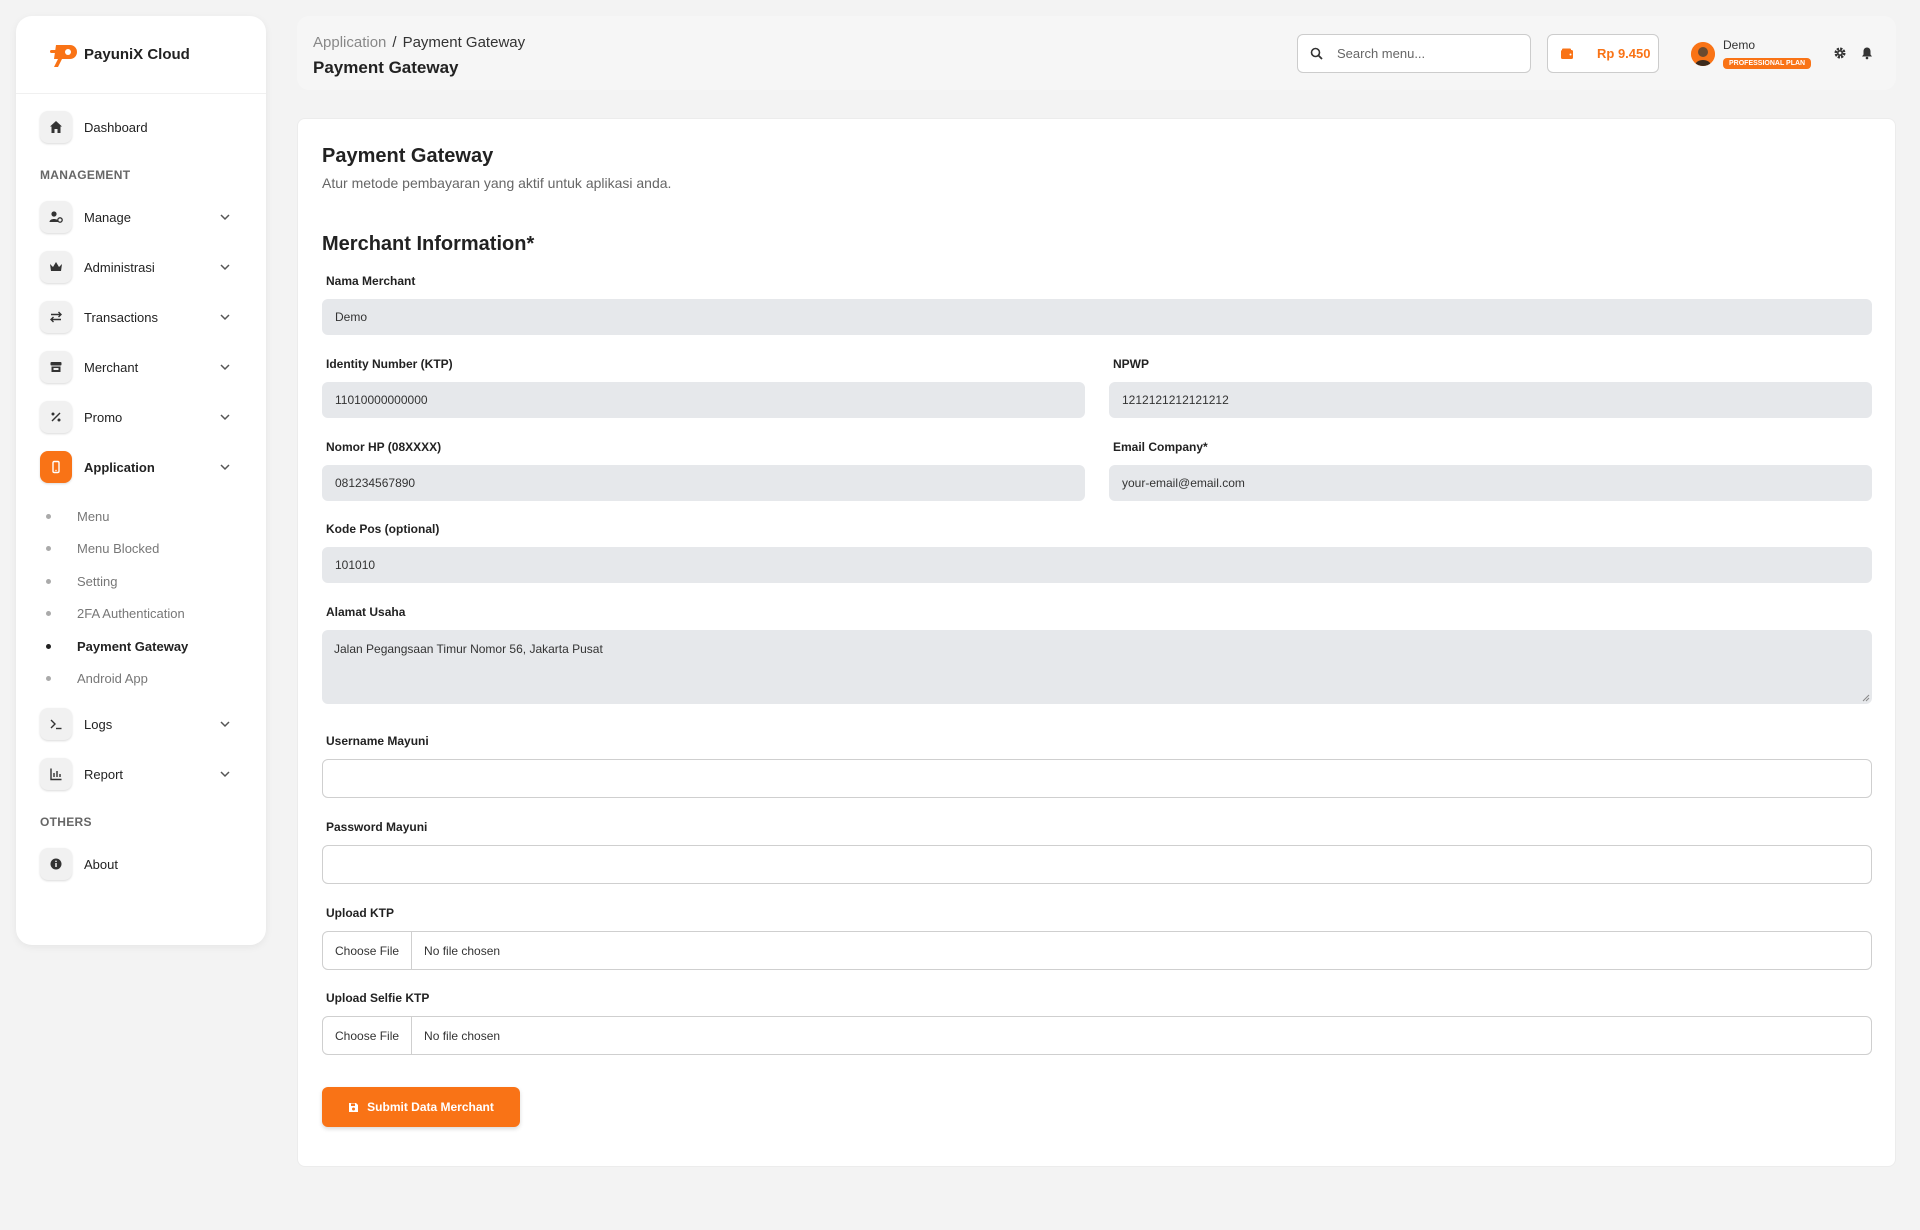 This screenshot has height=1230, width=1920. I want to click on sidebar-item-logs: Logs, so click(141, 724).